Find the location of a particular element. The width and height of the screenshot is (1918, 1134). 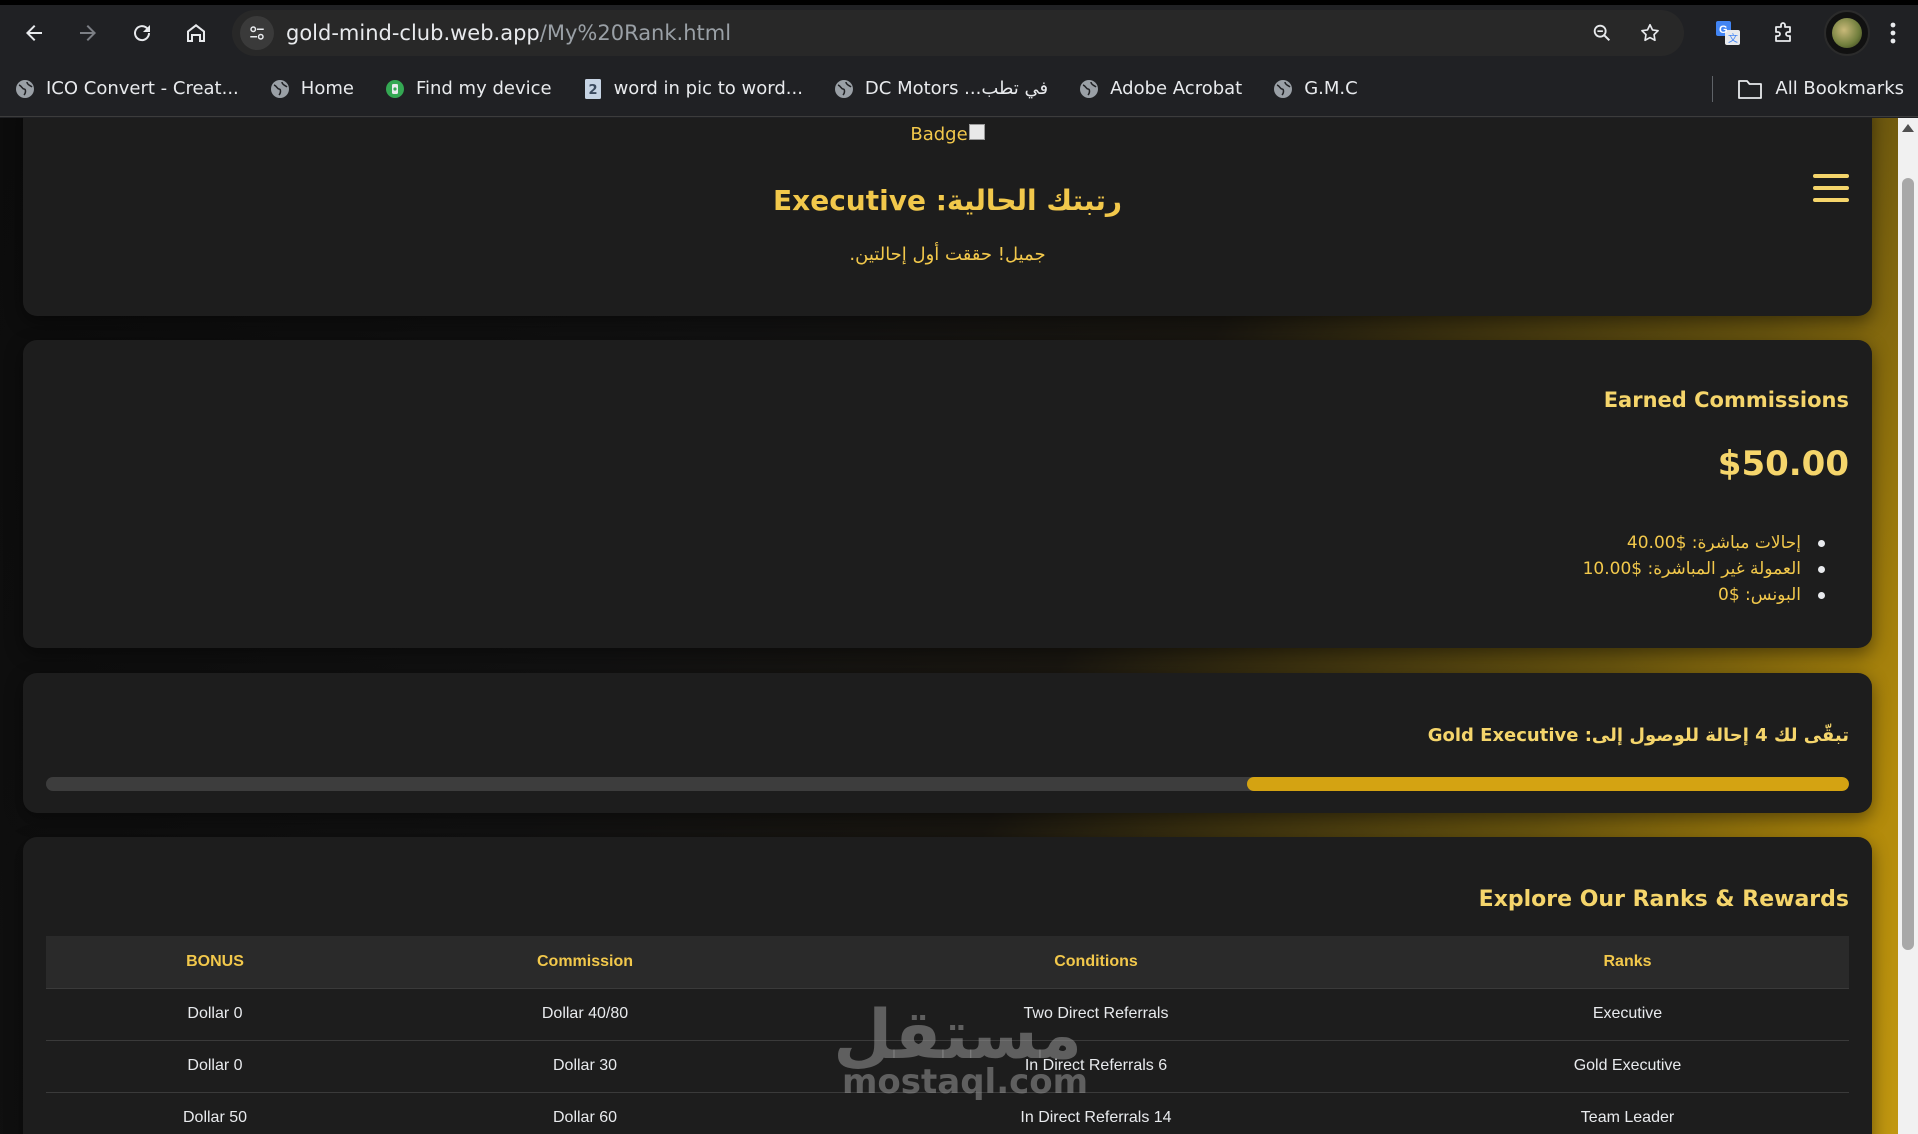

svg-text: 2 is located at coordinates (592, 90).